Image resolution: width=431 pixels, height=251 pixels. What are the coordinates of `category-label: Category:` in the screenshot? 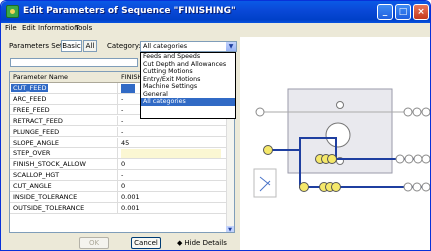 It's located at (124, 46).